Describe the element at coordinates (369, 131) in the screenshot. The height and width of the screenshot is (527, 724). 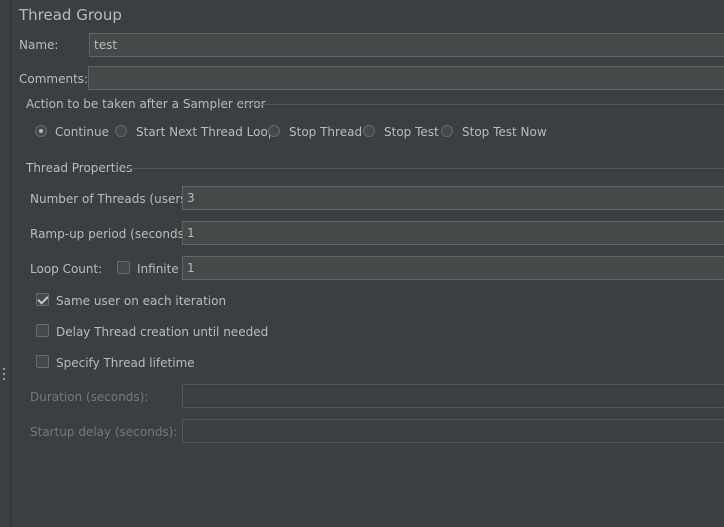
I see `radio-stop-test` at that location.